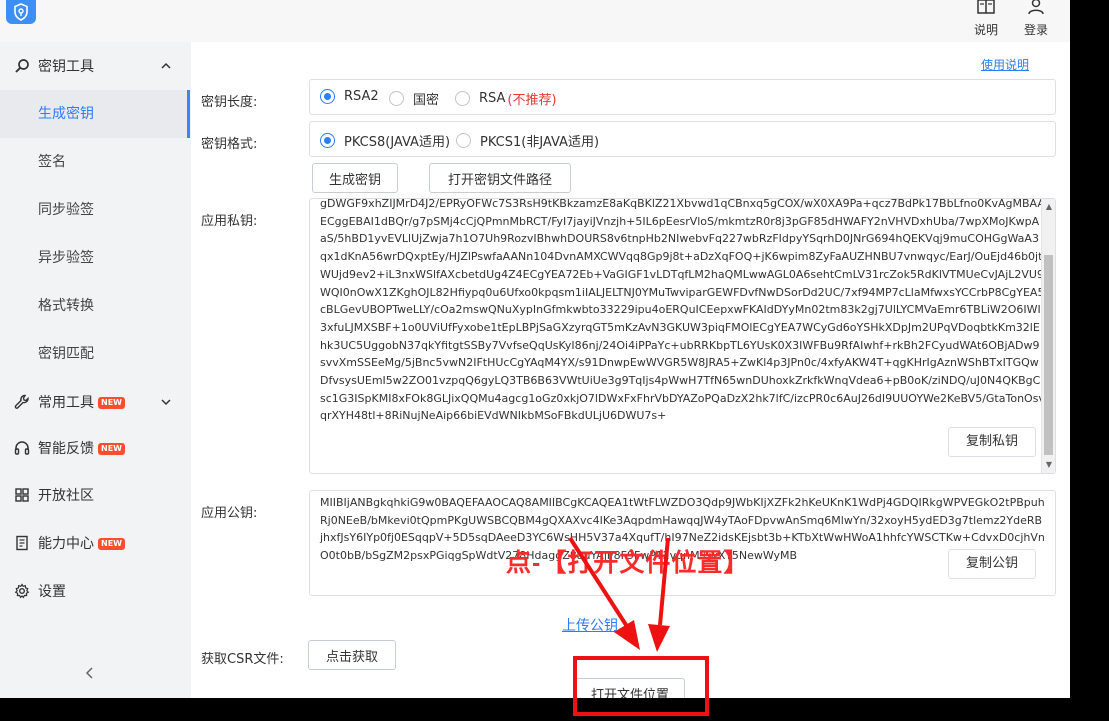  I want to click on sidebar-item-smart-feedback: 智能反馈 NEW, so click(95, 448).